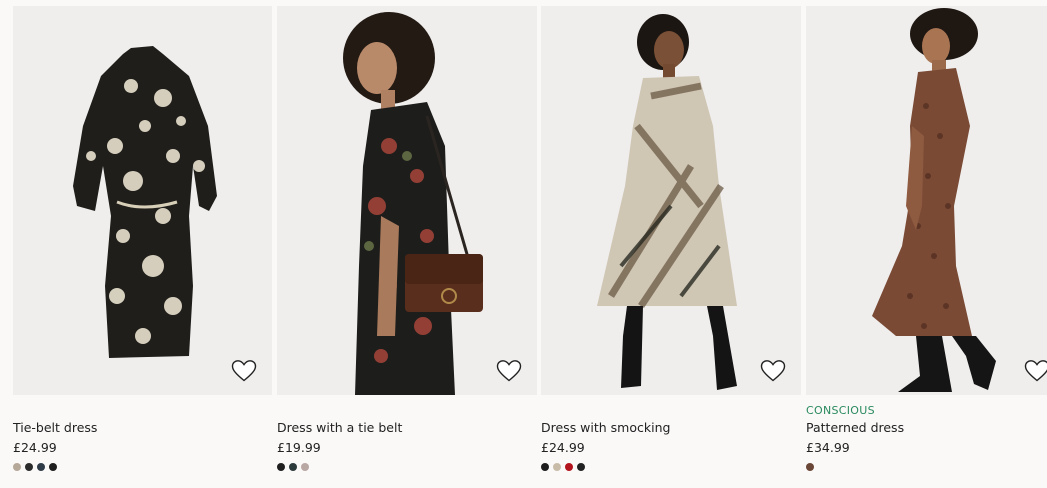  I want to click on conscious-label: CONSCIOUS, so click(840, 410).